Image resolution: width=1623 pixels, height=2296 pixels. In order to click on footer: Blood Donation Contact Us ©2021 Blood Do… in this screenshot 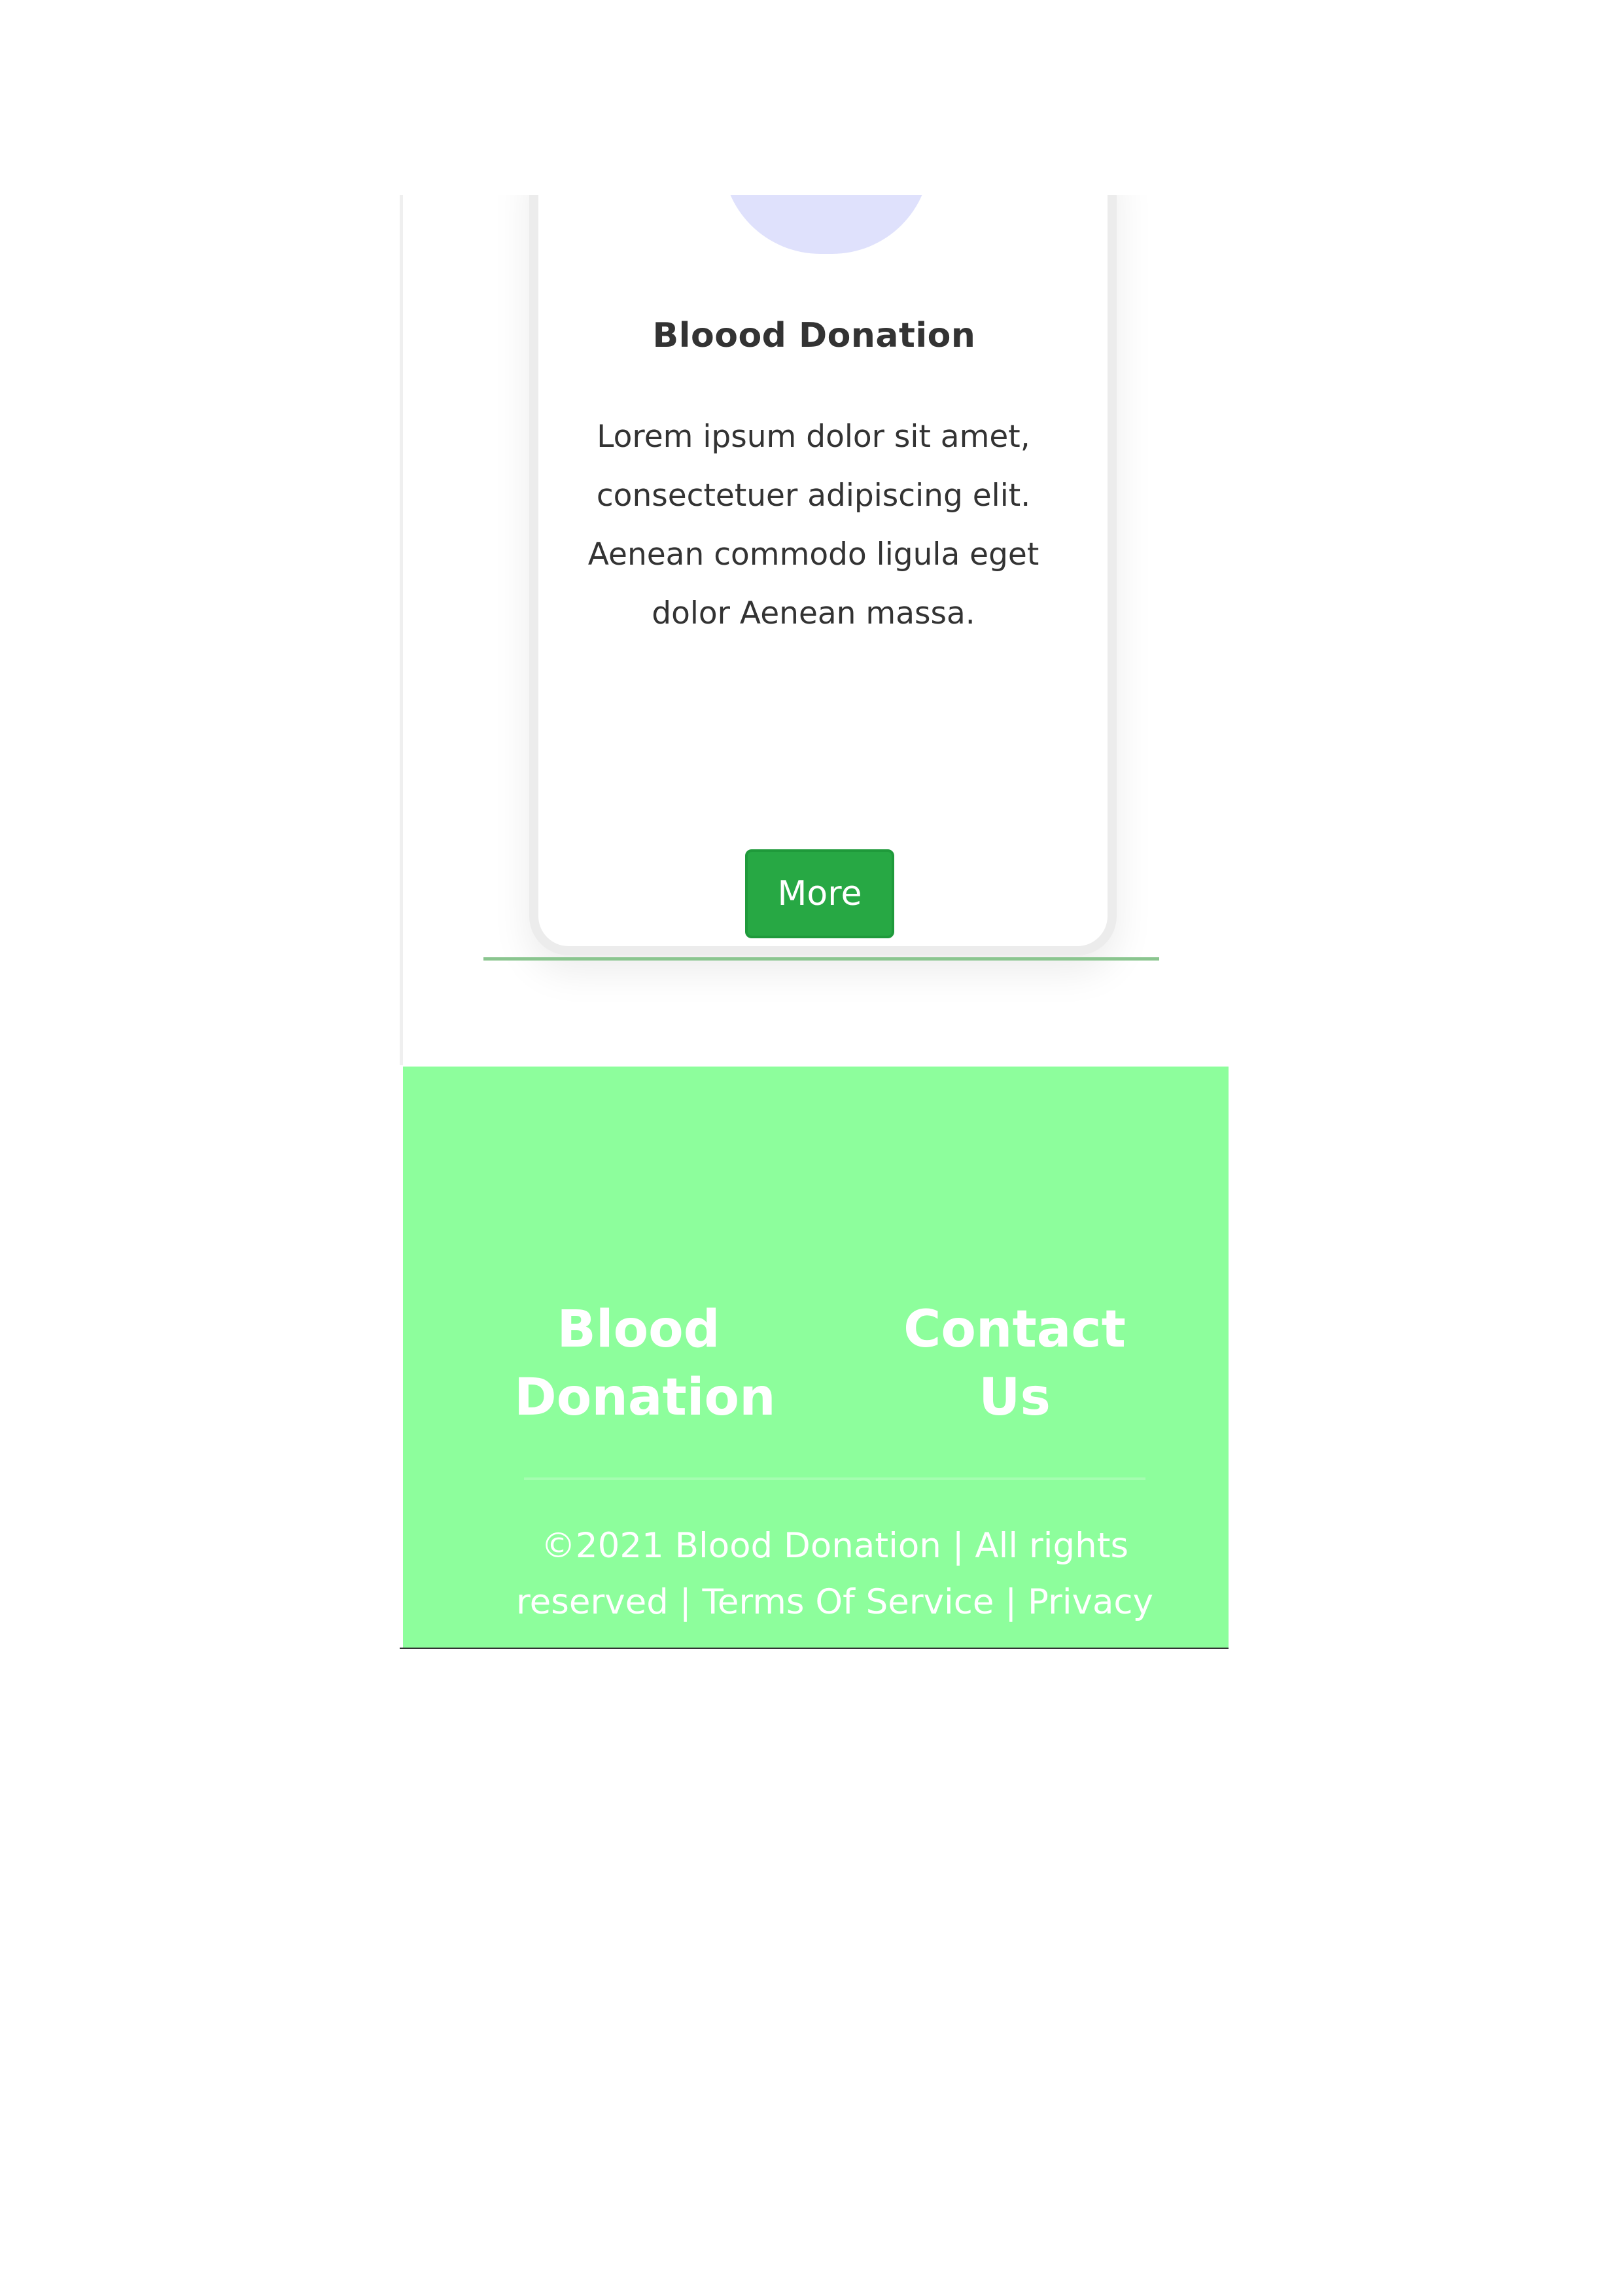, I will do `click(816, 1358)`.